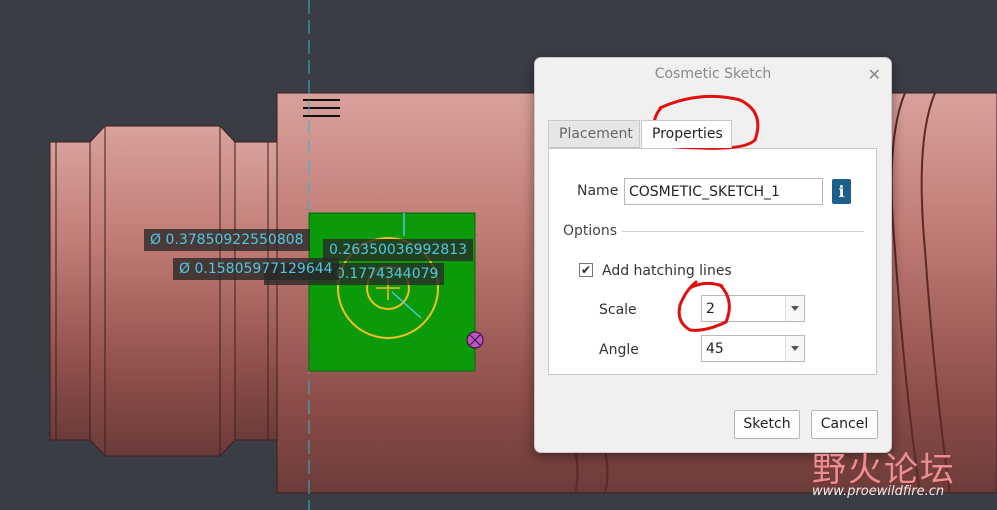 This screenshot has width=997, height=510. Describe the element at coordinates (619, 350) in the screenshot. I see `angle-label: Angle` at that location.